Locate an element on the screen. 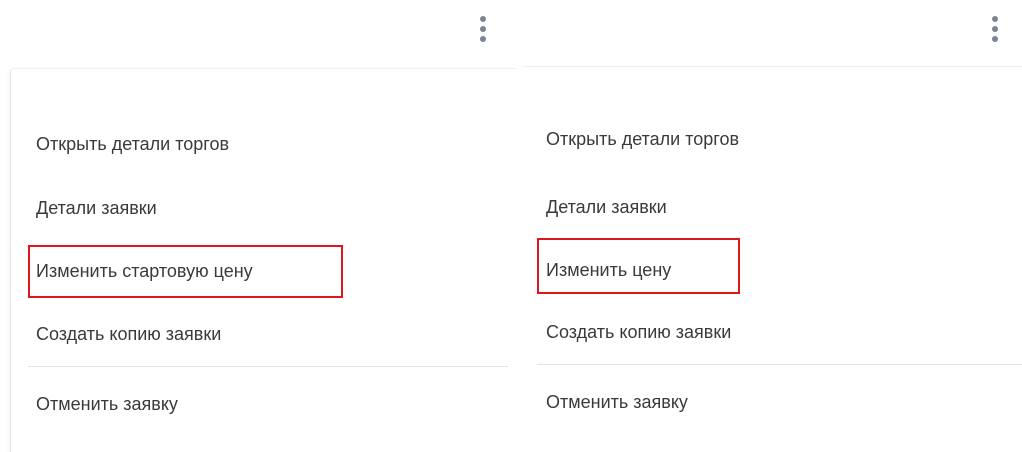 The width and height of the screenshot is (1022, 452). menu-item-change-start-price: Изменить стартовую цену is located at coordinates (144, 271).